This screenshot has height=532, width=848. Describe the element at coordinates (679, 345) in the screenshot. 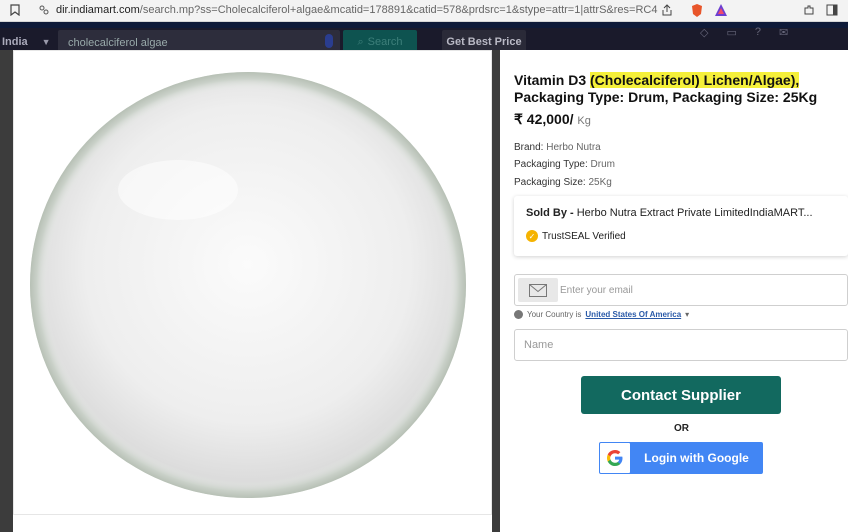

I see `name-field` at that location.